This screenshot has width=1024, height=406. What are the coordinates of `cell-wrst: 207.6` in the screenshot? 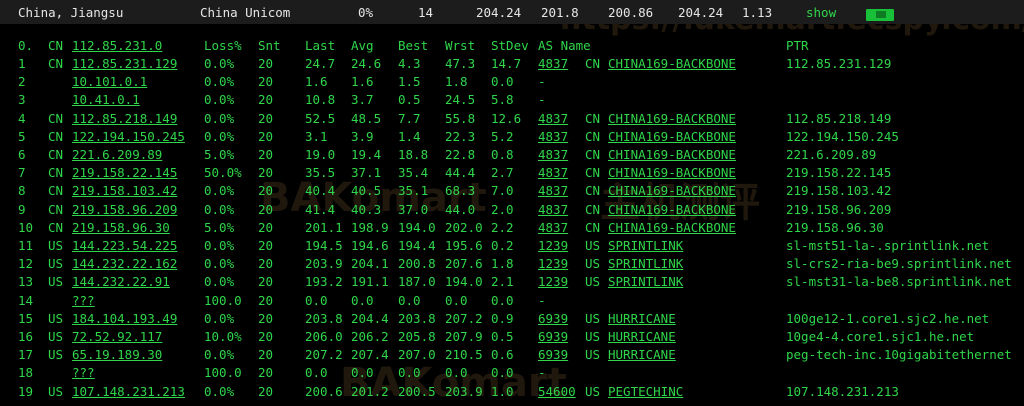 It's located at (464, 264).